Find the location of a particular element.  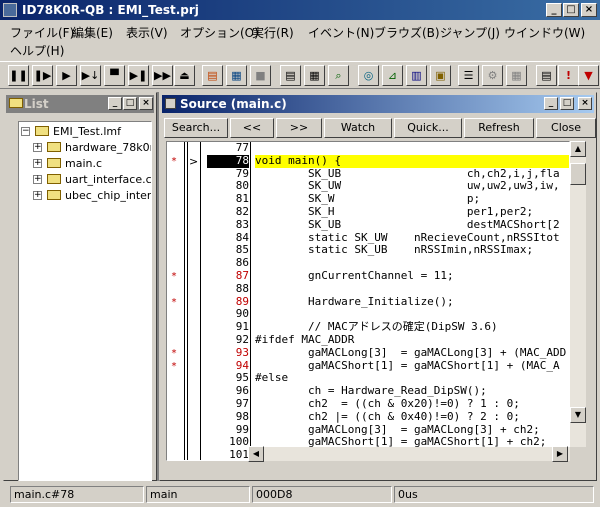

source-minimize-icon: _ is located at coordinates (551, 103).